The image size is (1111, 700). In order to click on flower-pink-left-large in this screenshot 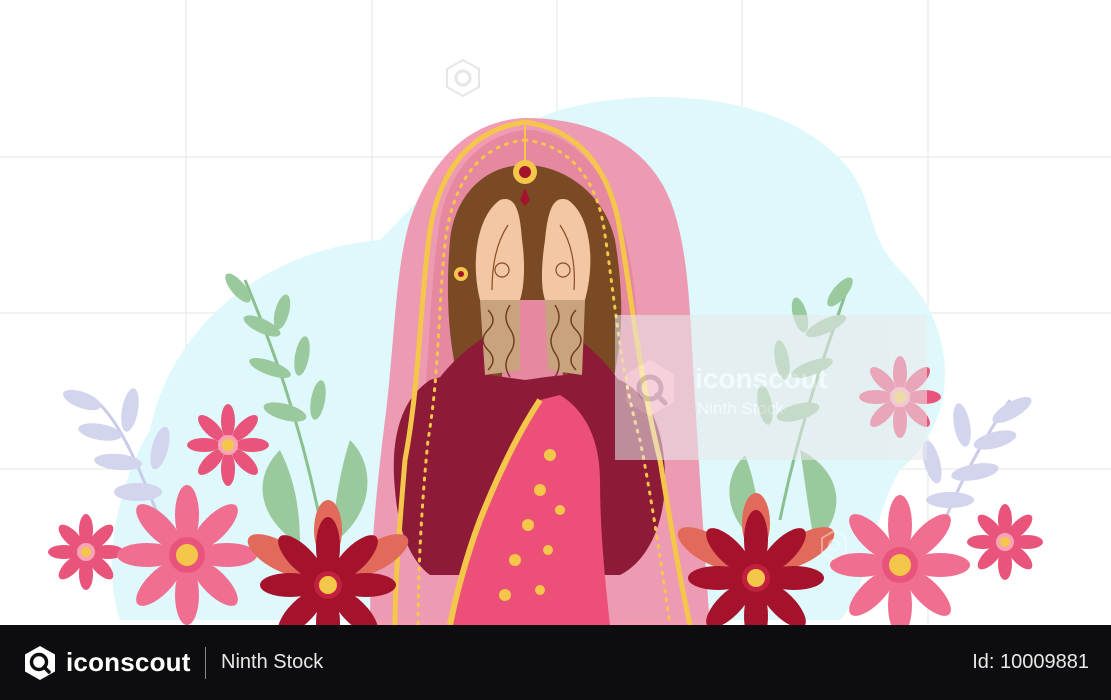, I will do `click(187, 555)`.